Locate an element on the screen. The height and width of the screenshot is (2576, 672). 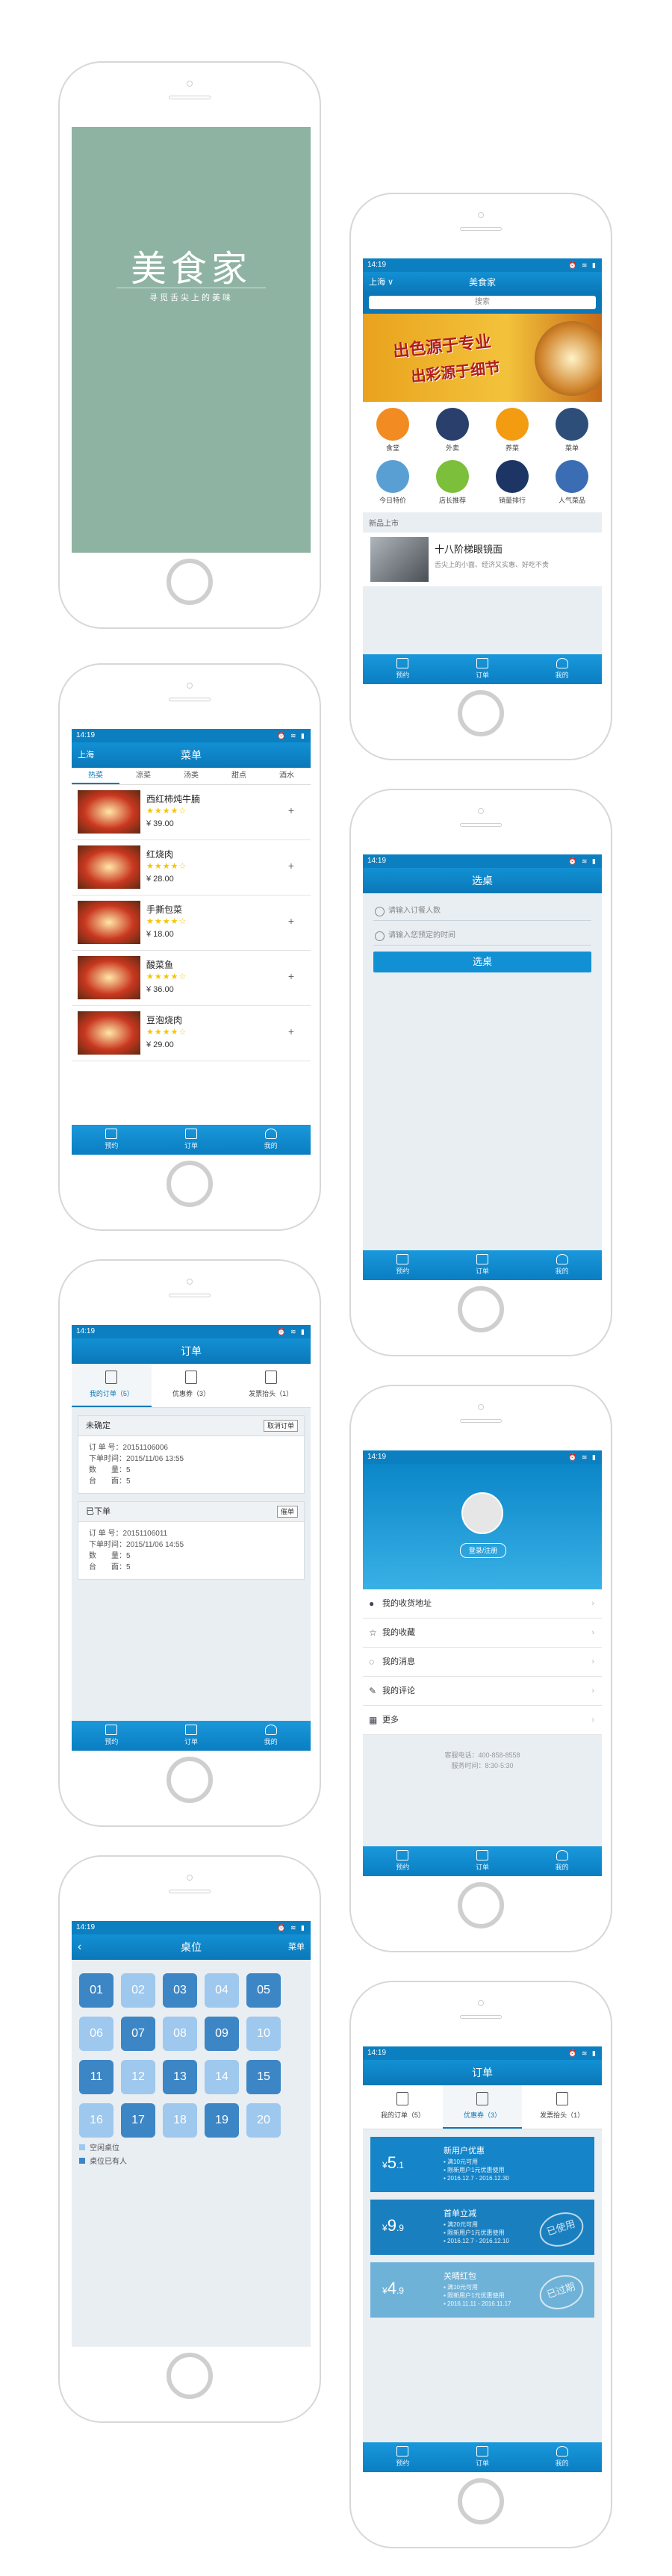
seat-03: 03 is located at coordinates (180, 1990).